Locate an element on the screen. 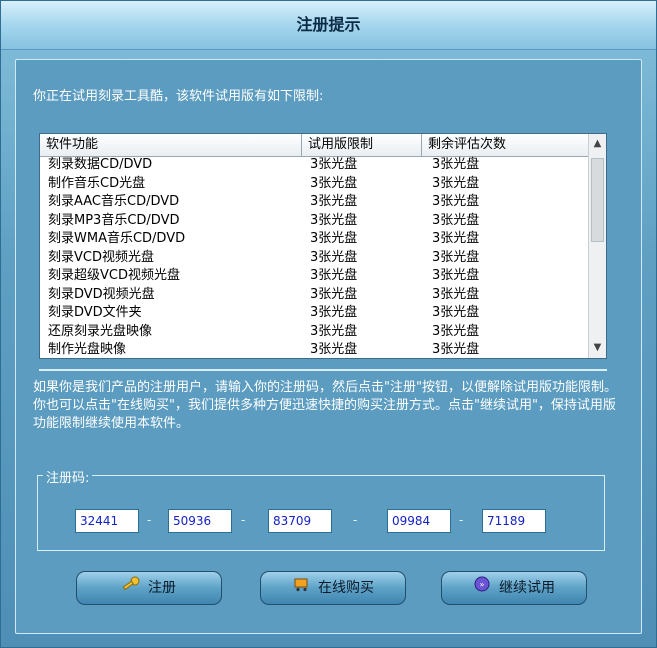 This screenshot has width=657, height=648. list-header: 软件功能 试用版限制 剩余评估次数 is located at coordinates (314, 145).